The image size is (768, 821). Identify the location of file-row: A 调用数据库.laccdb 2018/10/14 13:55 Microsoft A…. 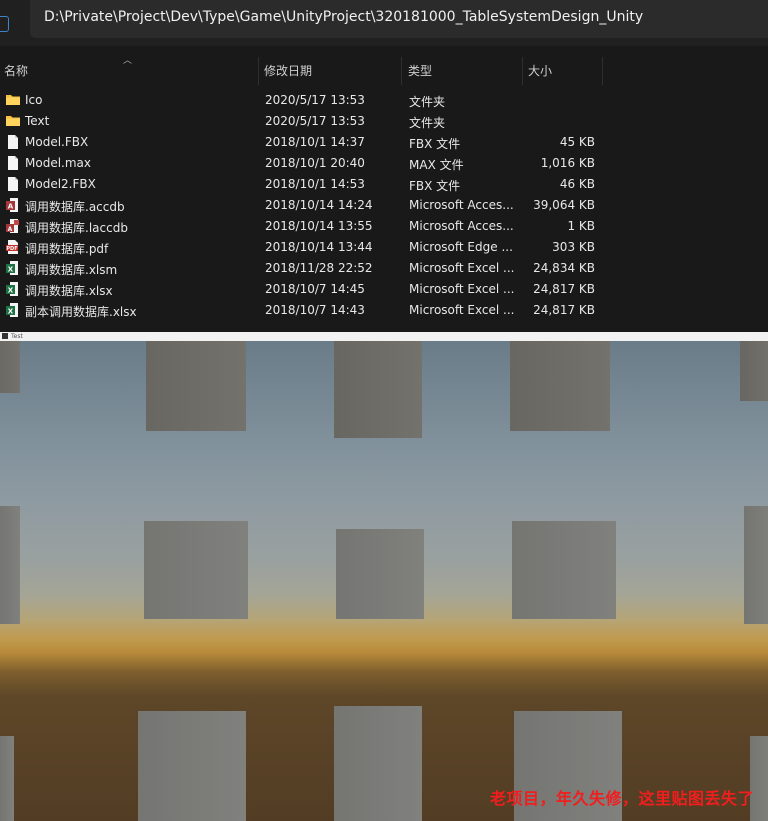
(384, 226).